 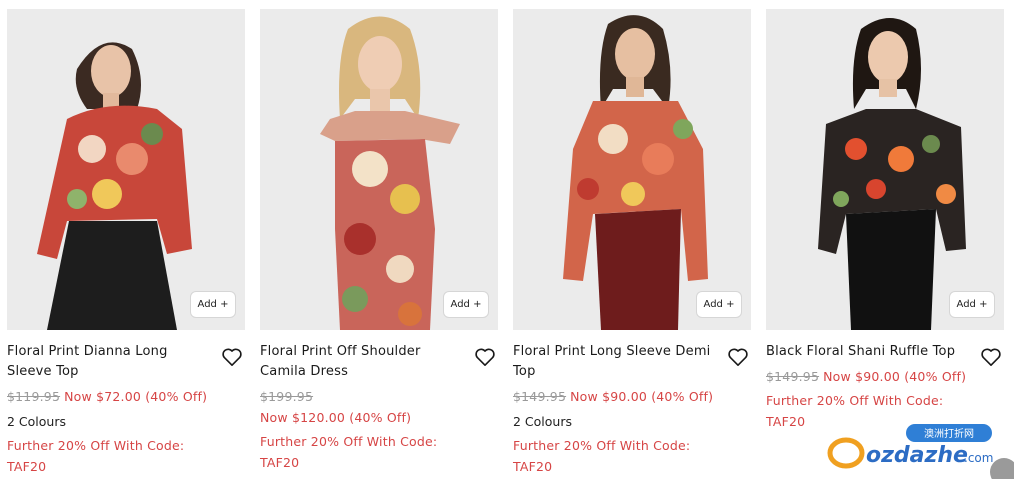 What do you see at coordinates (136, 396) in the screenshot?
I see `sale-price: Now $72.00 (40% Off)` at bounding box center [136, 396].